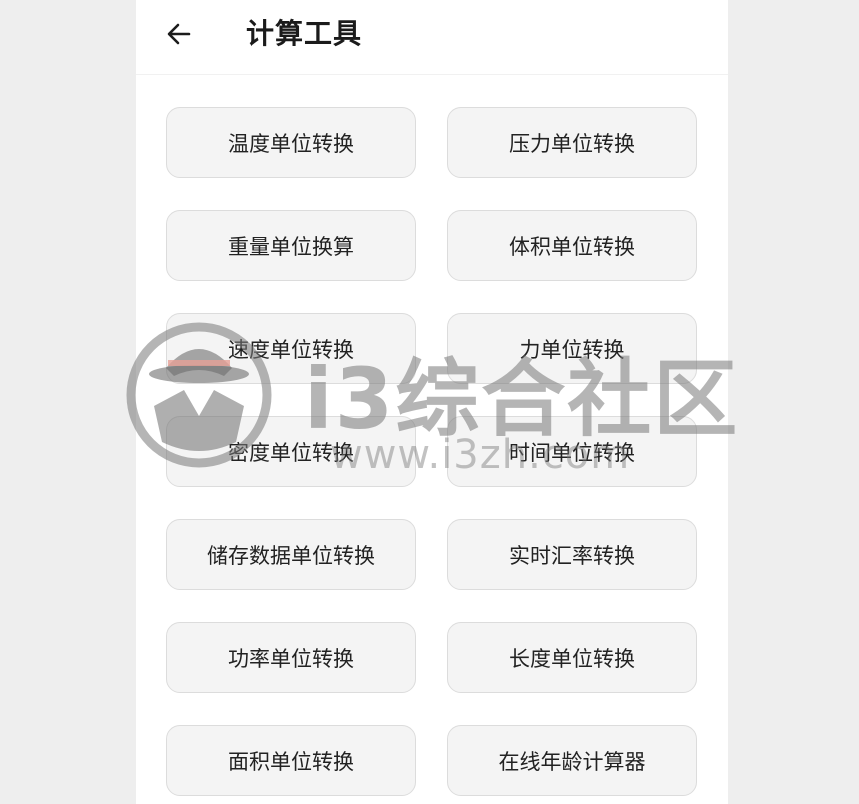 The width and height of the screenshot is (859, 804). Describe the element at coordinates (572, 142) in the screenshot. I see `tool-button-pressure: 压力单位转换` at that location.